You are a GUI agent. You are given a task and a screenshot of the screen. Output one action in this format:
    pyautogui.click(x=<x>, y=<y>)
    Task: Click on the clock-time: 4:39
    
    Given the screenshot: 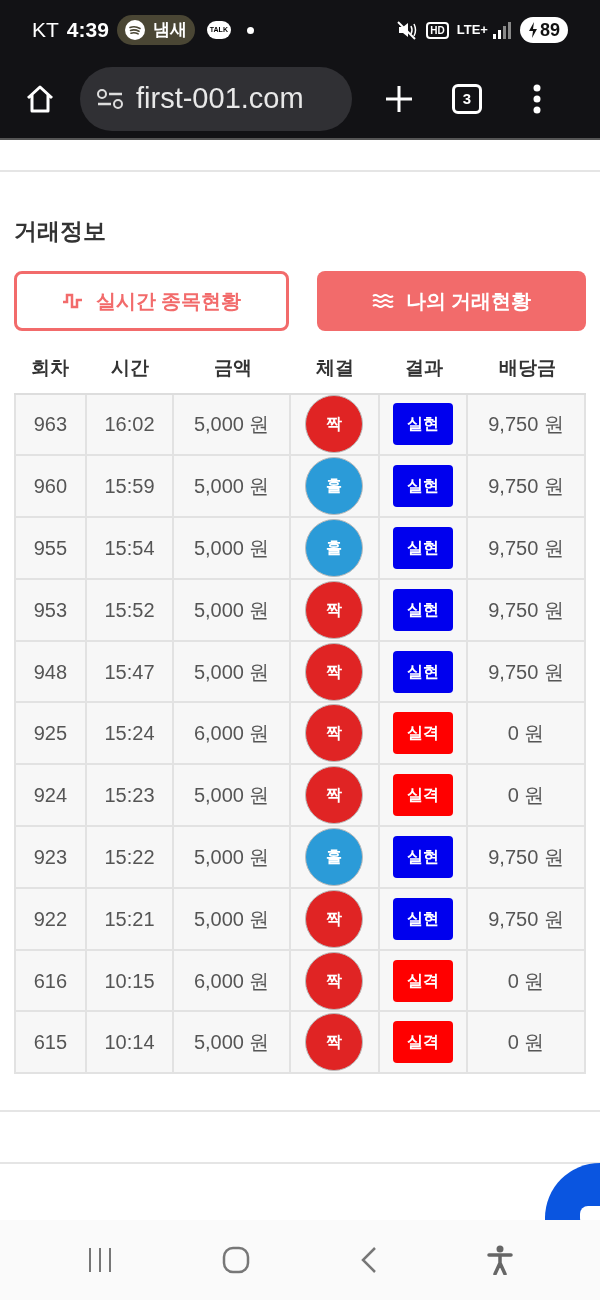 What is the action you would take?
    pyautogui.click(x=87, y=30)
    